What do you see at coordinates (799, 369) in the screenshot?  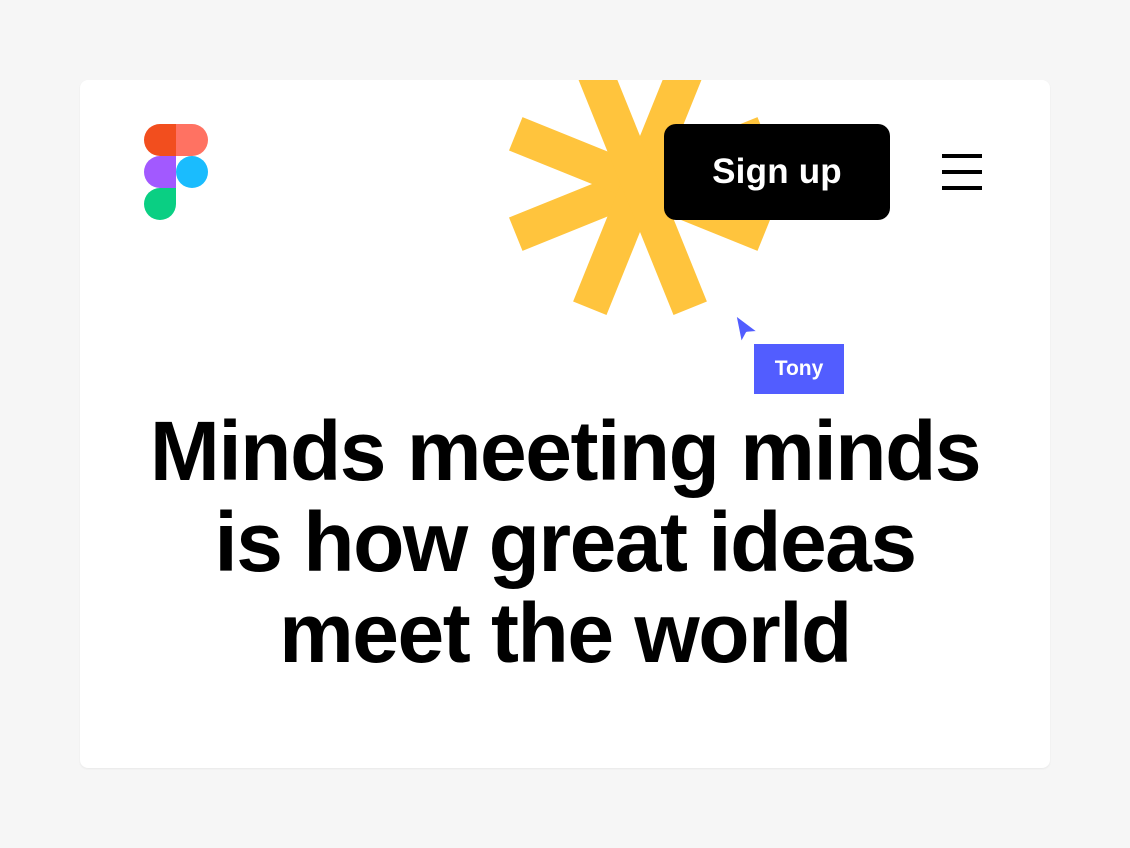 I see `collaborator-name-tag: Tony` at bounding box center [799, 369].